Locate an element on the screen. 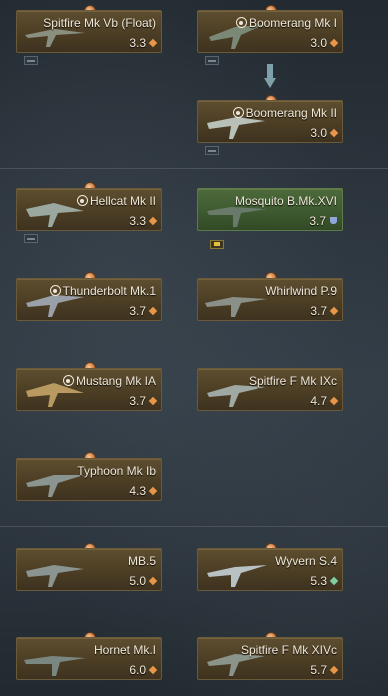 The height and width of the screenshot is (696, 388). battle-rating: 4.7 is located at coordinates (324, 401).